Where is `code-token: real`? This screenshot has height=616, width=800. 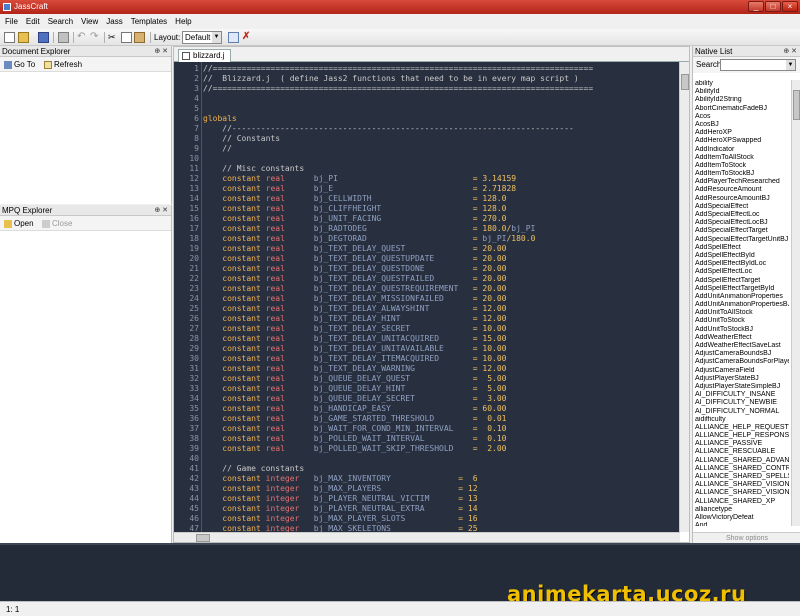
code-token: real is located at coordinates (289, 438).